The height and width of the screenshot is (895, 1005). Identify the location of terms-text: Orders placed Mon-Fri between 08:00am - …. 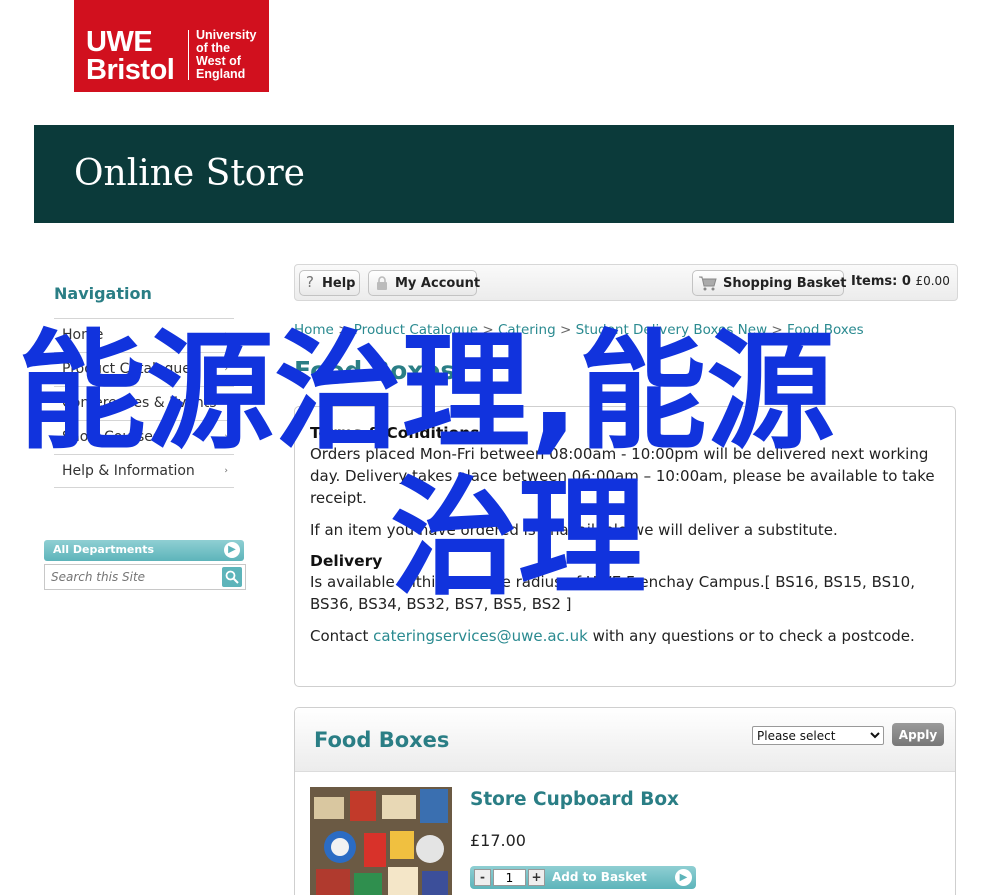
(622, 476).